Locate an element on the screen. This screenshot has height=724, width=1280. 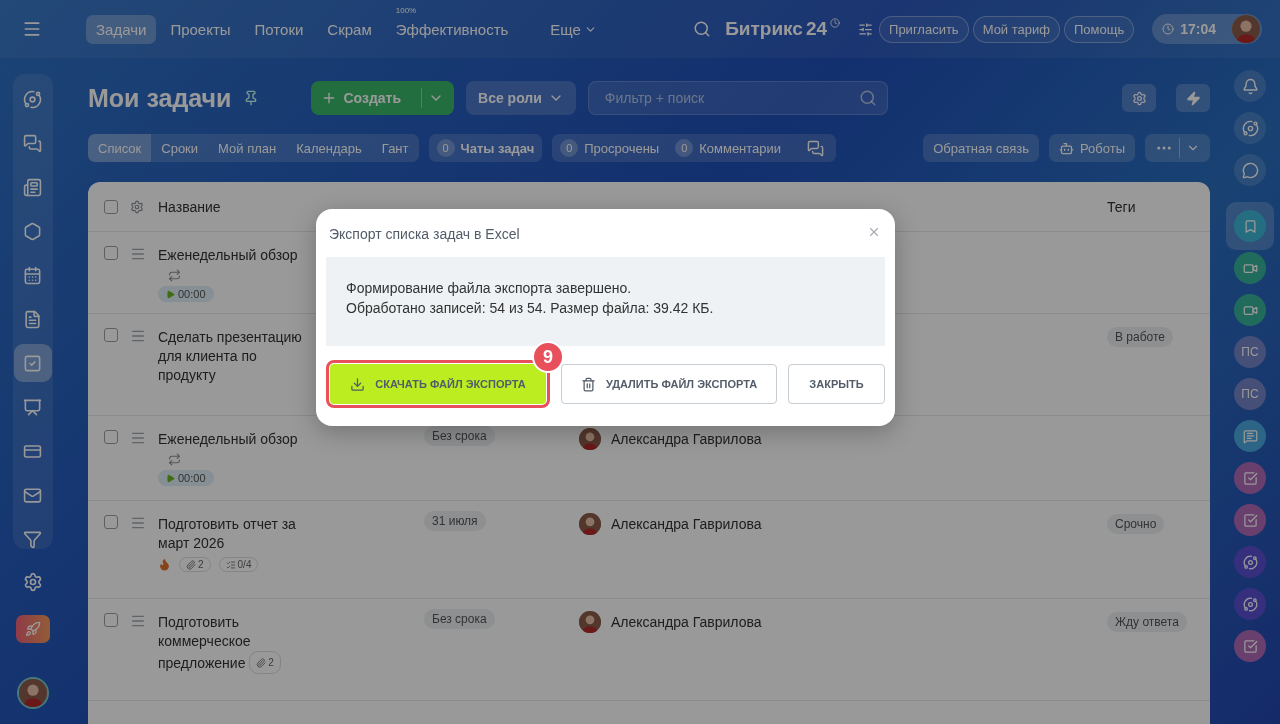
rocket-icon is located at coordinates (32, 629).